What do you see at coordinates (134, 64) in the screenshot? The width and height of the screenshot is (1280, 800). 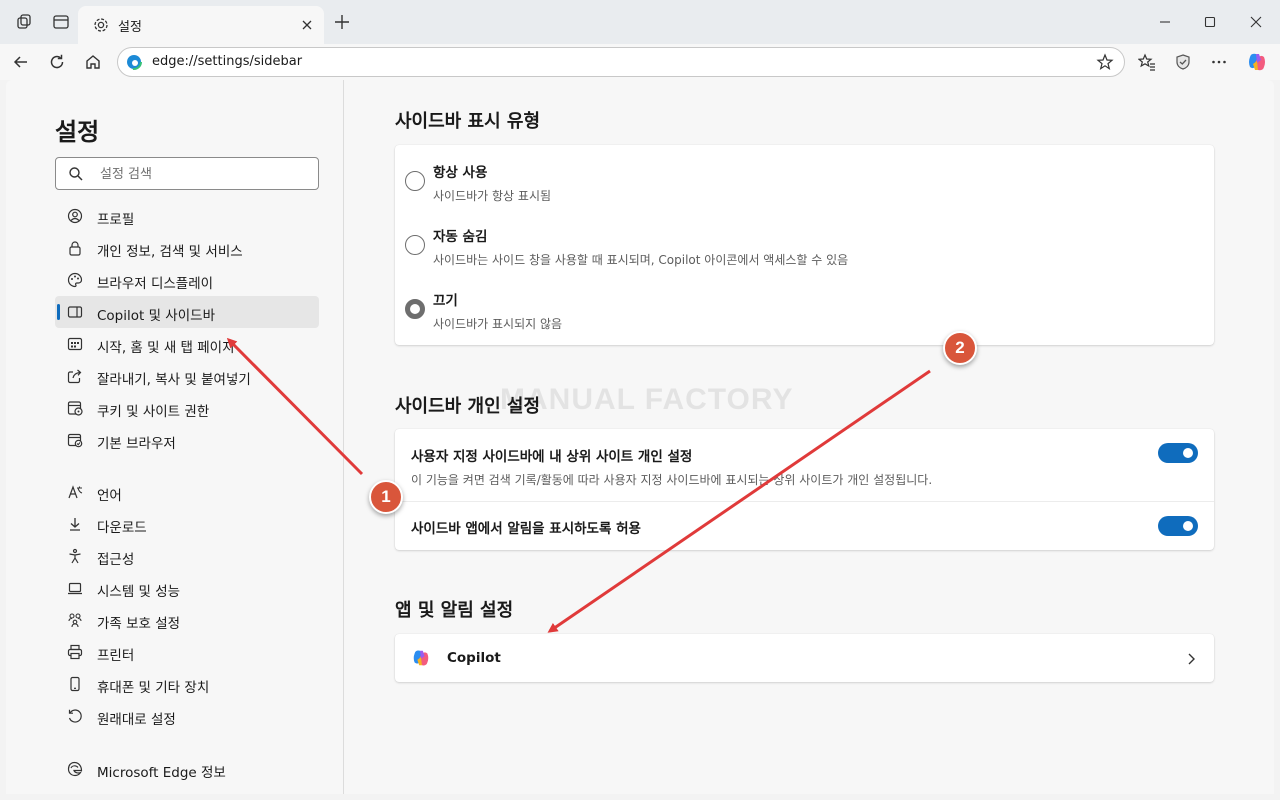 I see `edge-logo-icon` at bounding box center [134, 64].